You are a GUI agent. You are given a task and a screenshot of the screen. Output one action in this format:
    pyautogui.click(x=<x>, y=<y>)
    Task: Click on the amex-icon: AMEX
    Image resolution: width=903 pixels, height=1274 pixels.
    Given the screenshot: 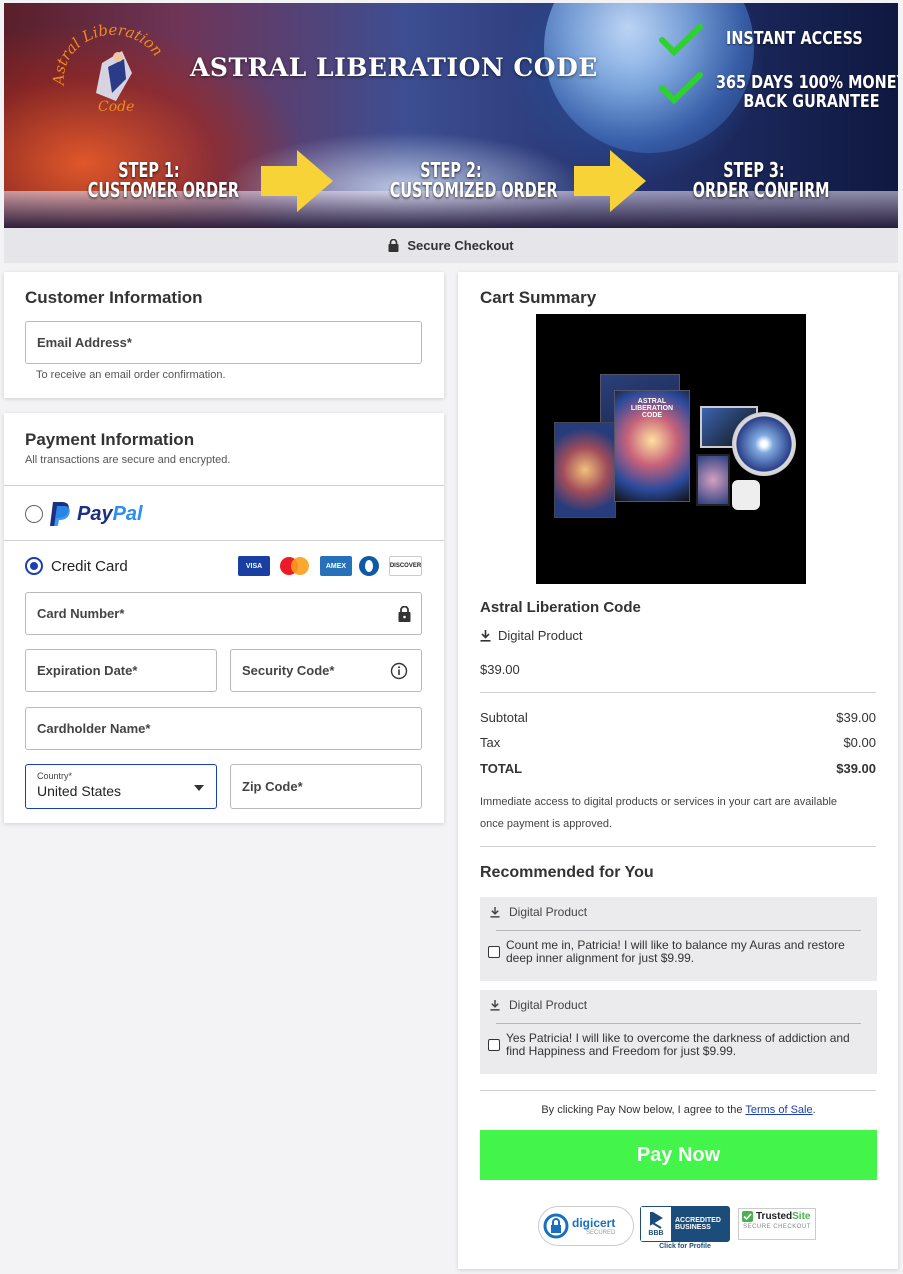 What is the action you would take?
    pyautogui.click(x=336, y=566)
    